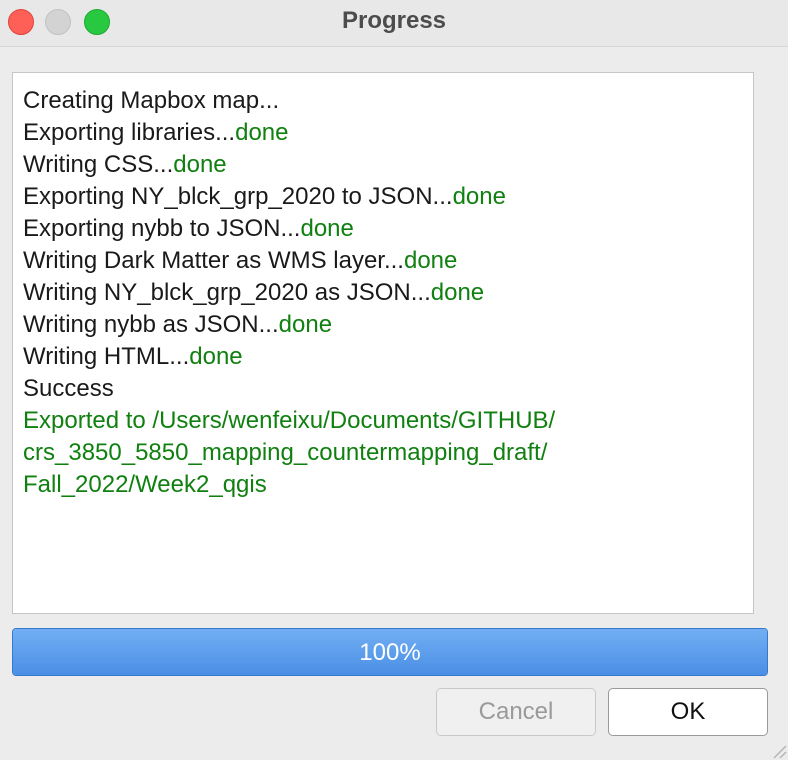  Describe the element at coordinates (516, 712) in the screenshot. I see `cancel-button: Cancel` at that location.